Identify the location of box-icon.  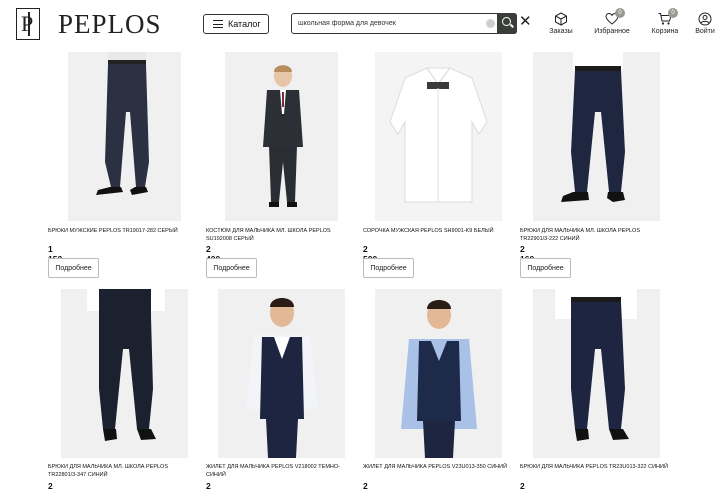
(561, 19).